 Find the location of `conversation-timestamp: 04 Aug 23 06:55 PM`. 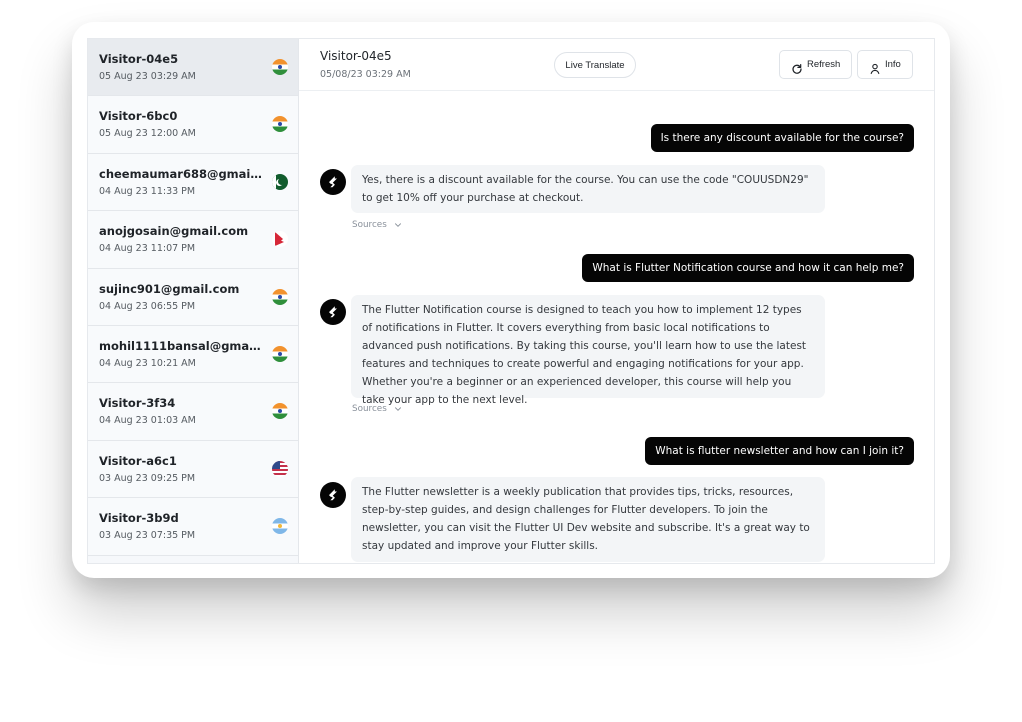

conversation-timestamp: 04 Aug 23 06:55 PM is located at coordinates (147, 306).